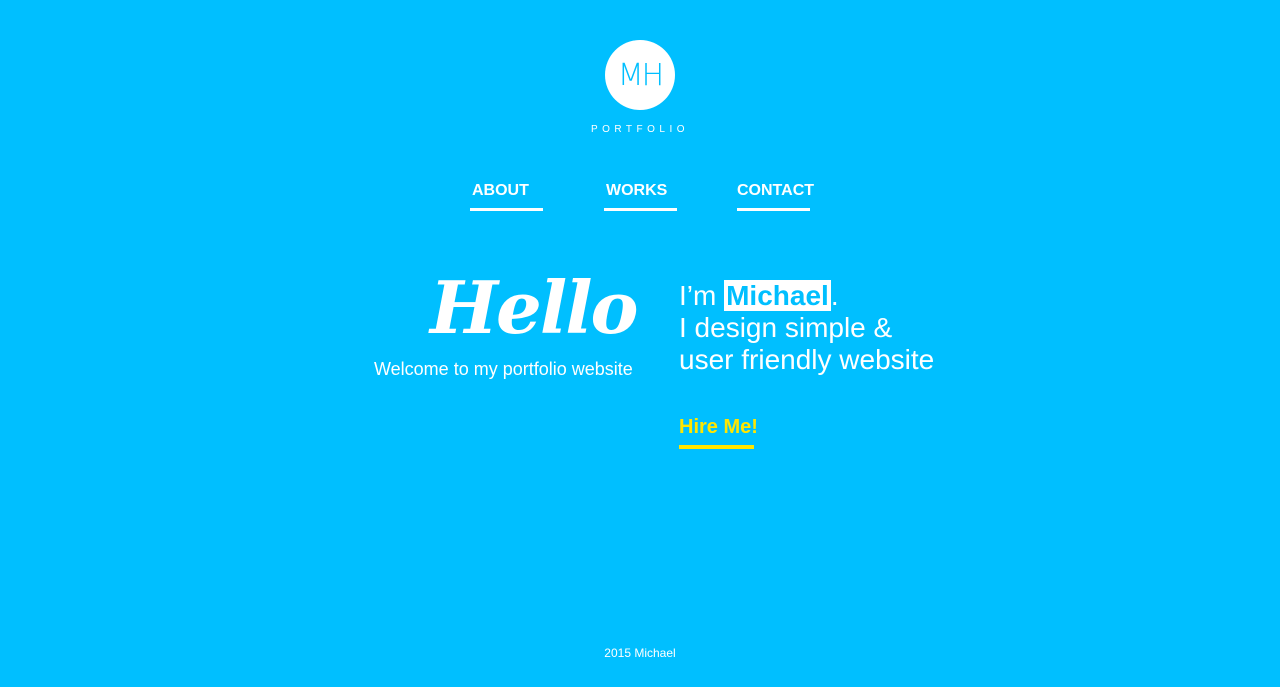 The width and height of the screenshot is (1280, 687). What do you see at coordinates (503, 369) in the screenshot?
I see `welcome-text: Welcome to my portfolio website` at bounding box center [503, 369].